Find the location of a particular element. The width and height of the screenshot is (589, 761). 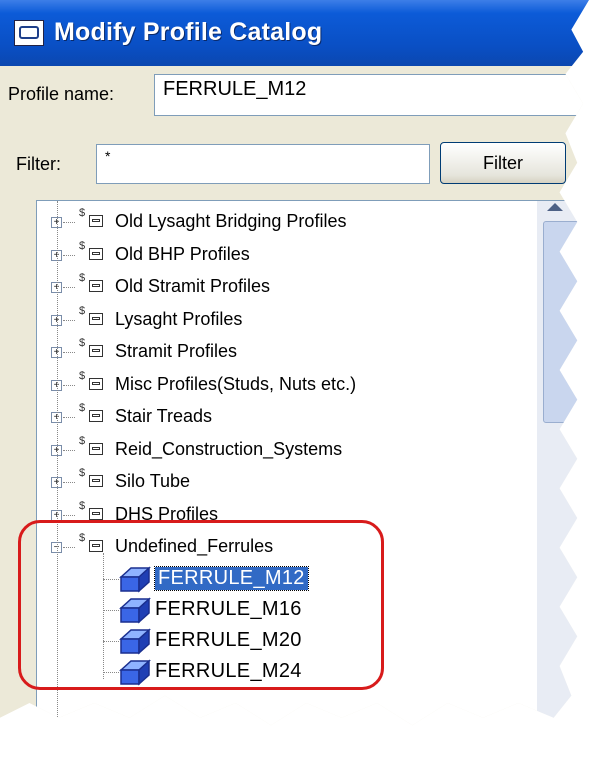

title-bar: Modify Profile Catalog is located at coordinates (294, 33).